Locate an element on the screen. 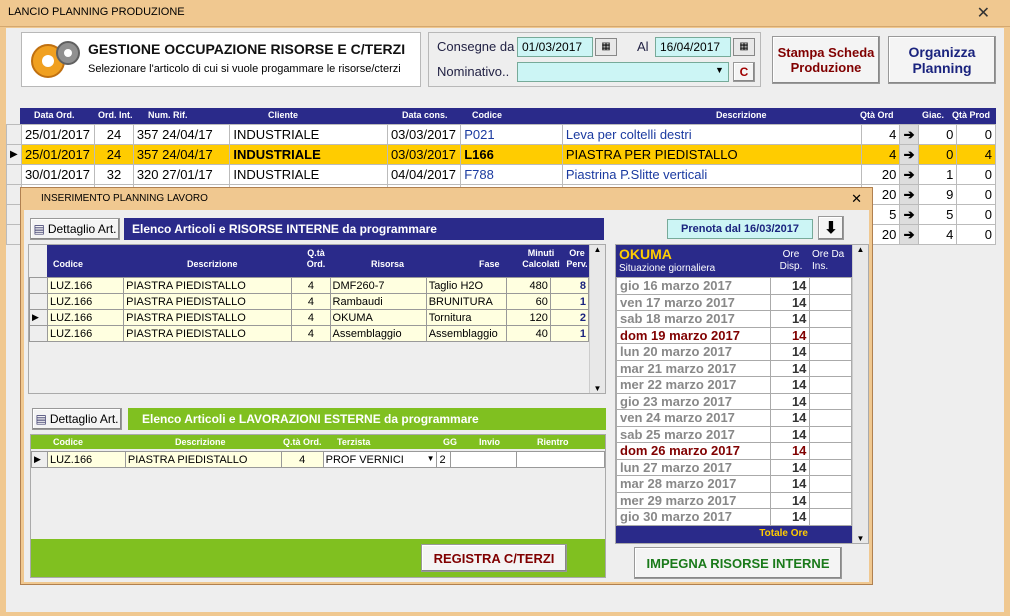 This screenshot has height=616, width=1010. calendar-day-row: gio 23 marzo 2017 14 is located at coordinates (734, 401).